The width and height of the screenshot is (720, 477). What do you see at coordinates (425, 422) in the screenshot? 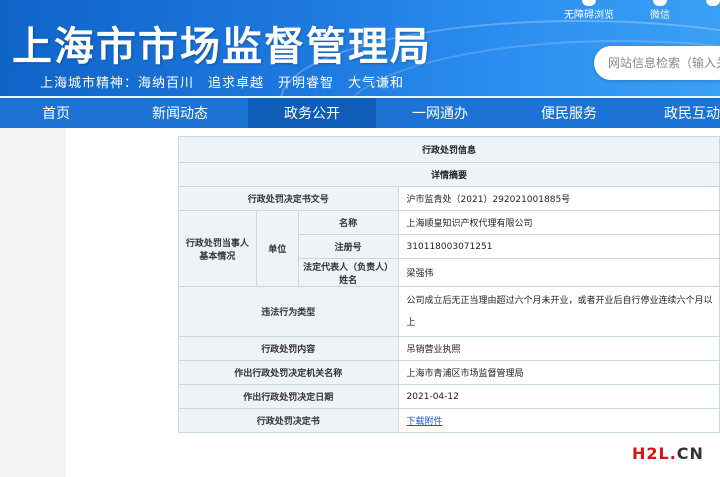
I see `download-attachment-link: 下载附件` at bounding box center [425, 422].